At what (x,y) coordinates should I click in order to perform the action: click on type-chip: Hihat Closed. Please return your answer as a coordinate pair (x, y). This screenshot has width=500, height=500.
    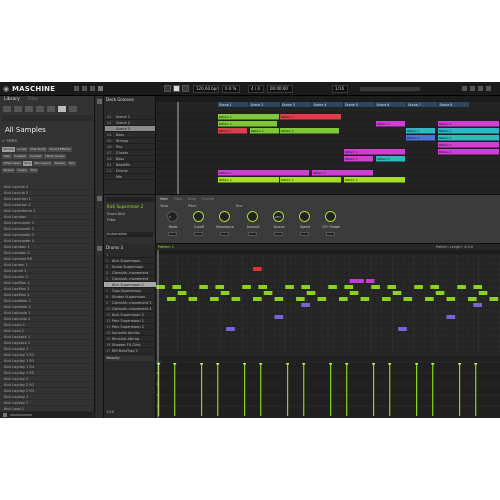
    Looking at the image, I should click on (54, 156).